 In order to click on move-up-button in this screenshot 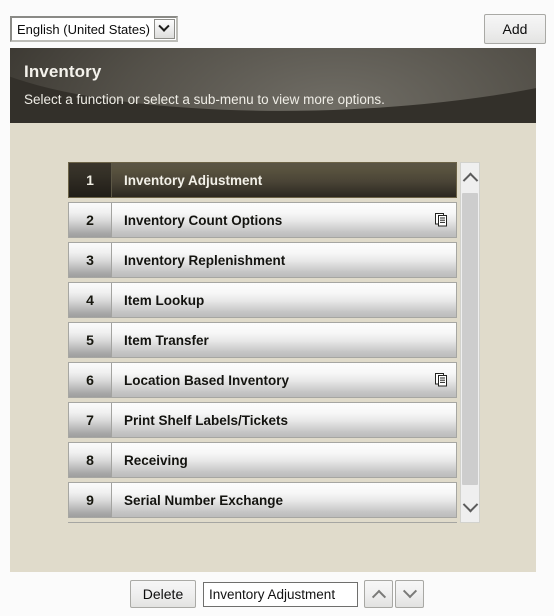, I will do `click(378, 594)`.